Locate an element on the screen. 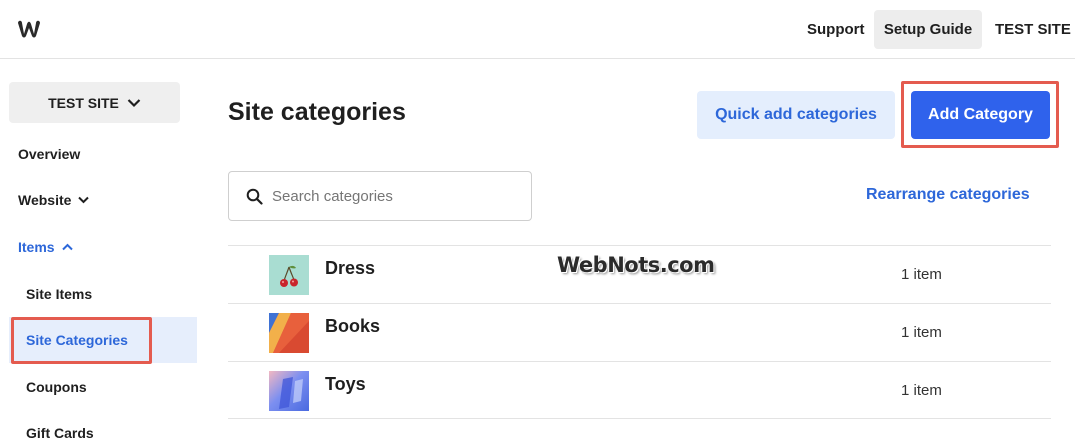 Image resolution: width=1075 pixels, height=445 pixels. sidebar-item-label: Coupons is located at coordinates (56, 387).